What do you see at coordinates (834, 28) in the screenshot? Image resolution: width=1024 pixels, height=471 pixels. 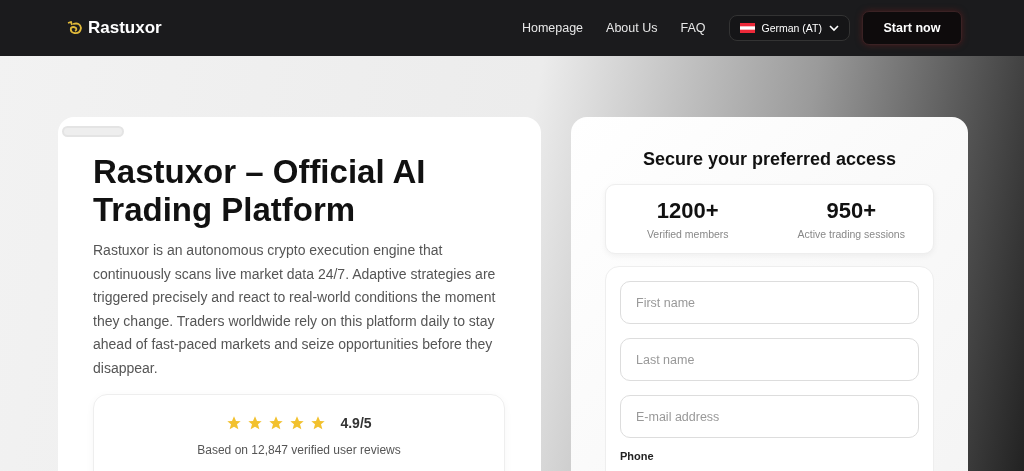 I see `chevron-down-icon` at bounding box center [834, 28].